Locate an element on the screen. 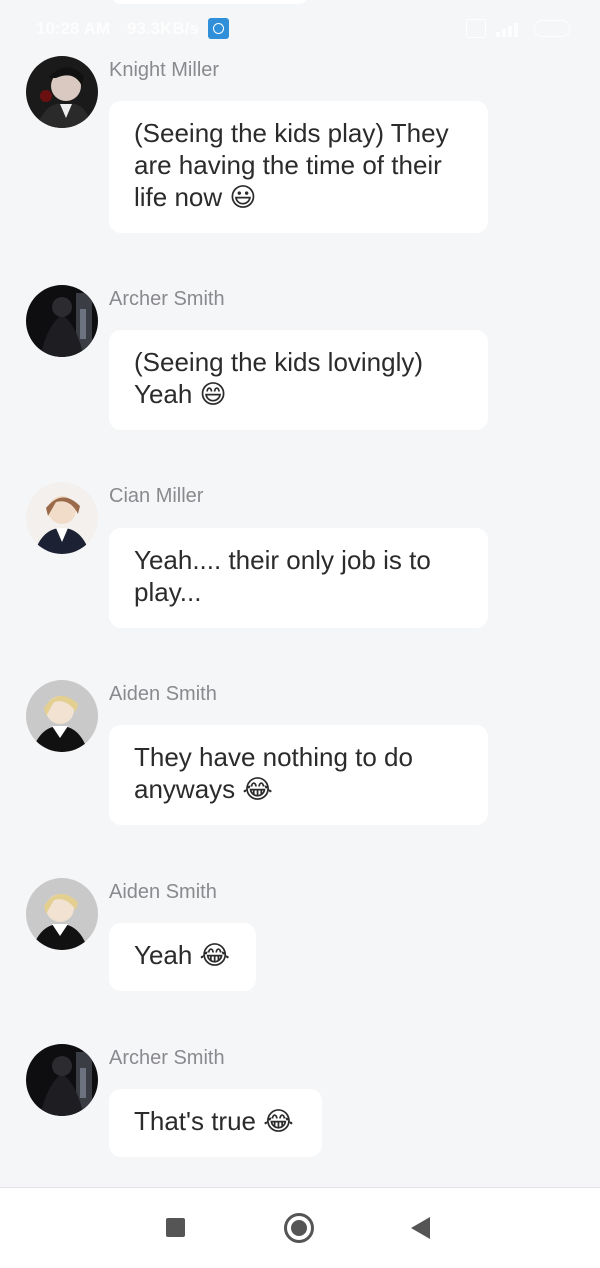 The height and width of the screenshot is (1268, 600). navigation-bar is located at coordinates (300, 1227).